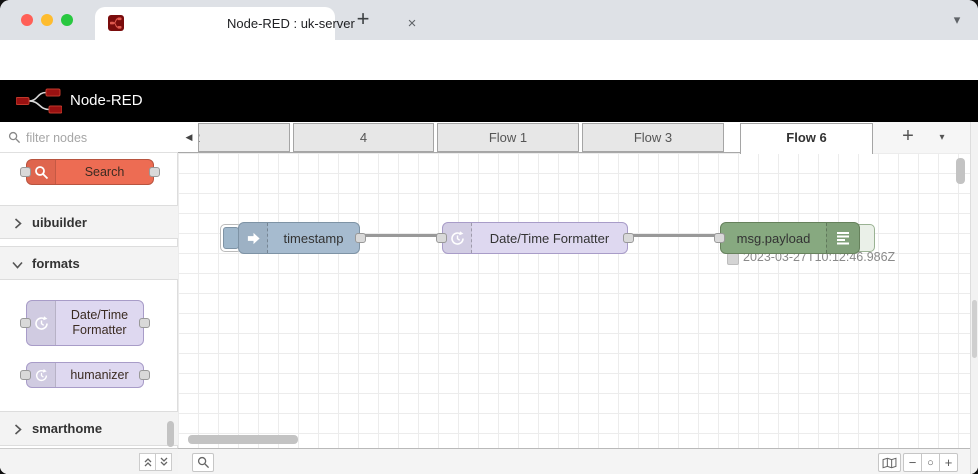  Describe the element at coordinates (189, 137) in the screenshot. I see `tab-scroll-left-button: ◀` at that location.